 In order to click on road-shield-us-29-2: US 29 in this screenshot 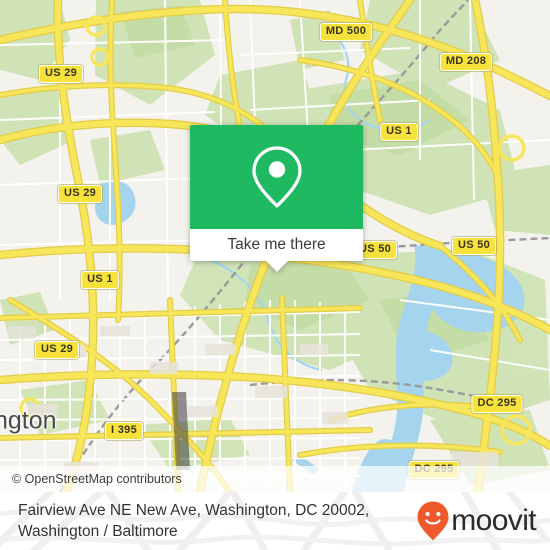, I will do `click(80, 194)`.